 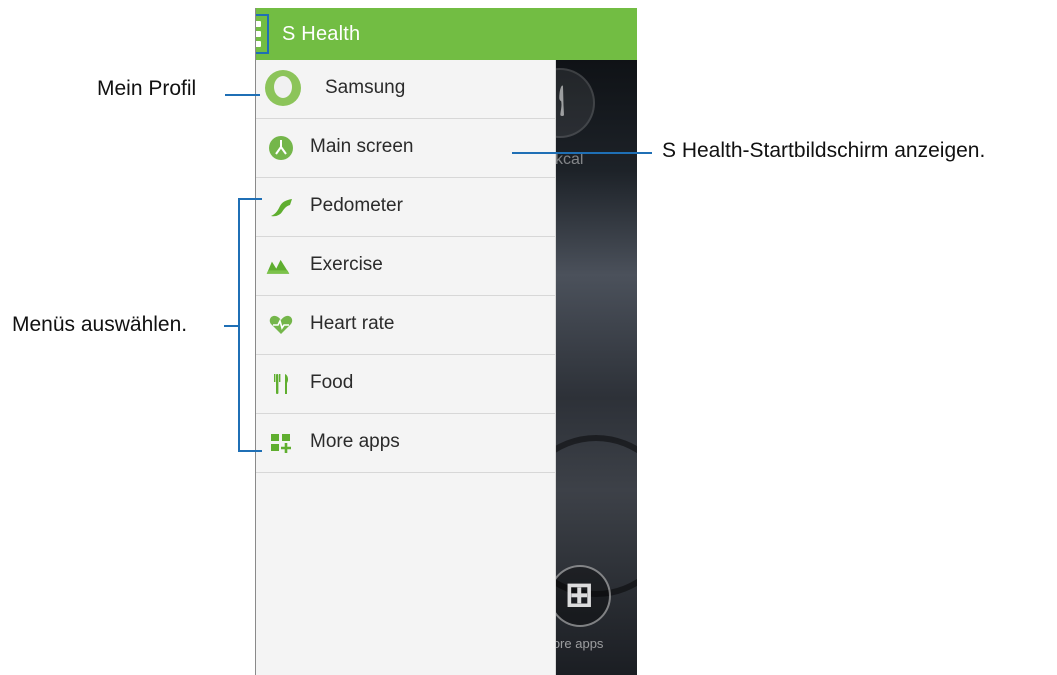 What do you see at coordinates (346, 264) in the screenshot?
I see `drawer-item-label: Exercise` at bounding box center [346, 264].